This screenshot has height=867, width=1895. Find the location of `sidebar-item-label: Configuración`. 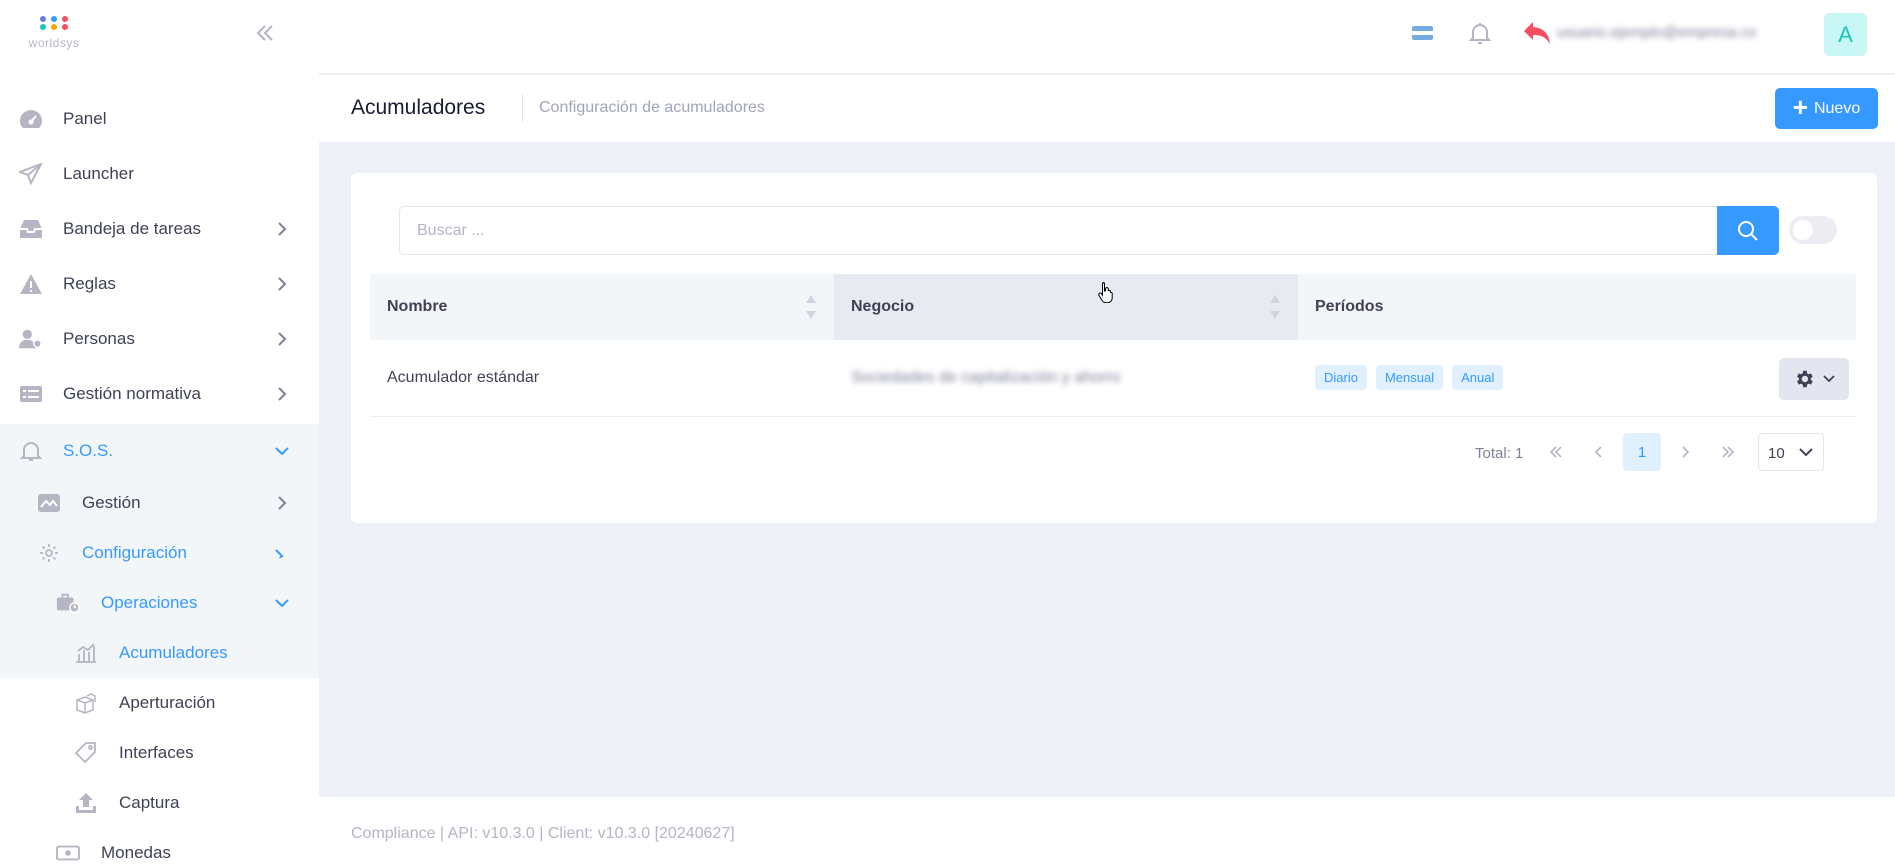

sidebar-item-label: Configuración is located at coordinates (134, 552).